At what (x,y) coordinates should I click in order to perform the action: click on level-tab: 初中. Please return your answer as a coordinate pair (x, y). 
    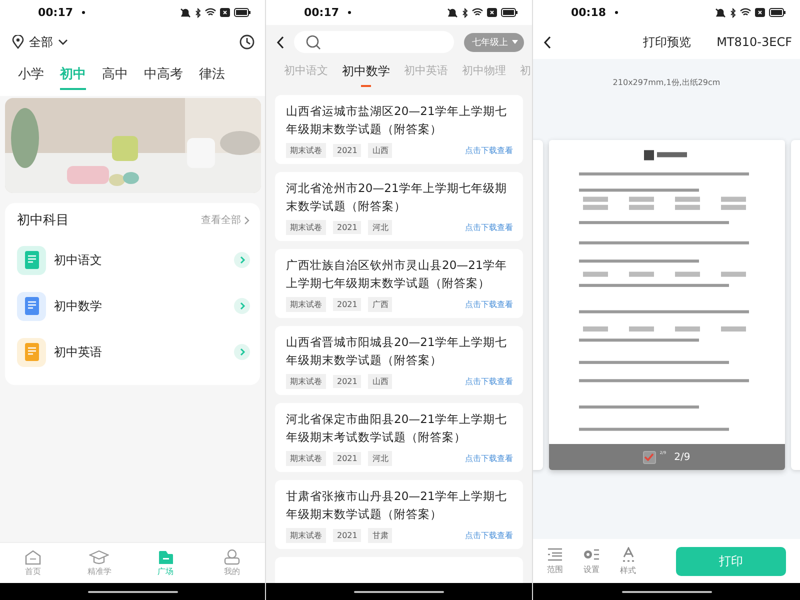
    Looking at the image, I should click on (73, 77).